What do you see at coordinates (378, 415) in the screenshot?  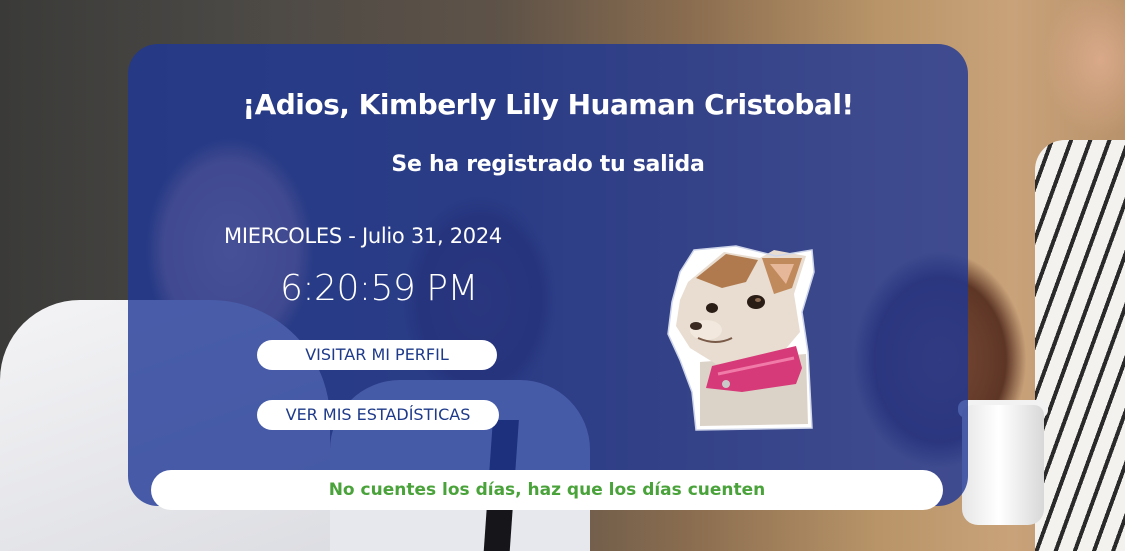 I see `view-stats-button: VER MIS ESTADÍSTICAS` at bounding box center [378, 415].